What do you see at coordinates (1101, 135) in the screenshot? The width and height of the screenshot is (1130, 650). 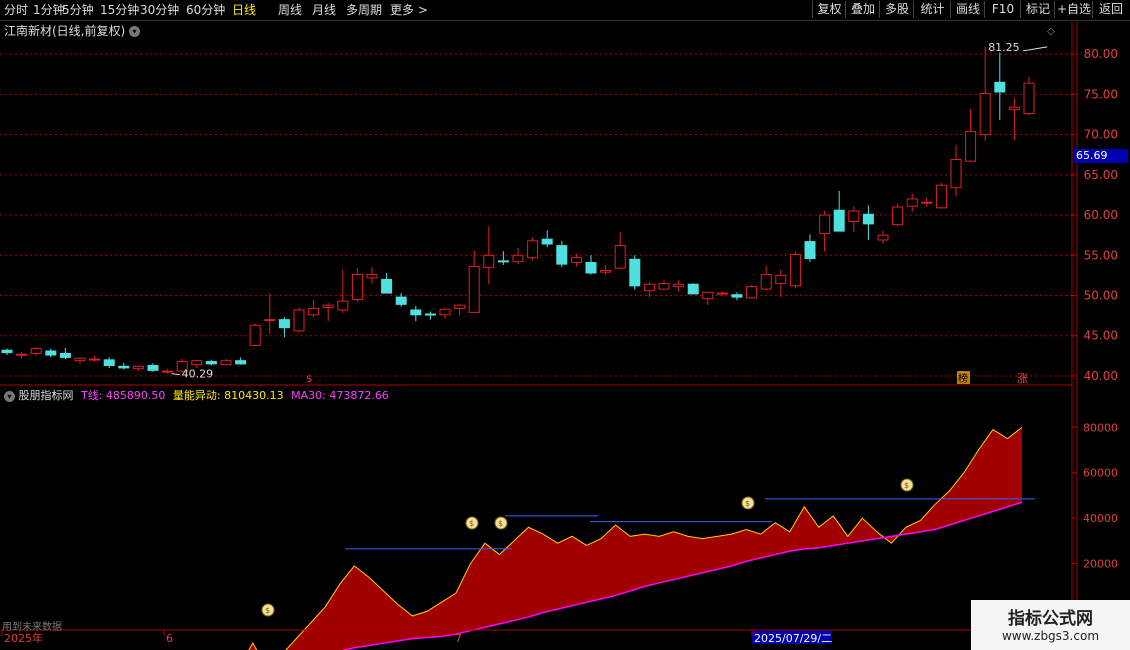 I see `price-tick-label: 70.00` at bounding box center [1101, 135].